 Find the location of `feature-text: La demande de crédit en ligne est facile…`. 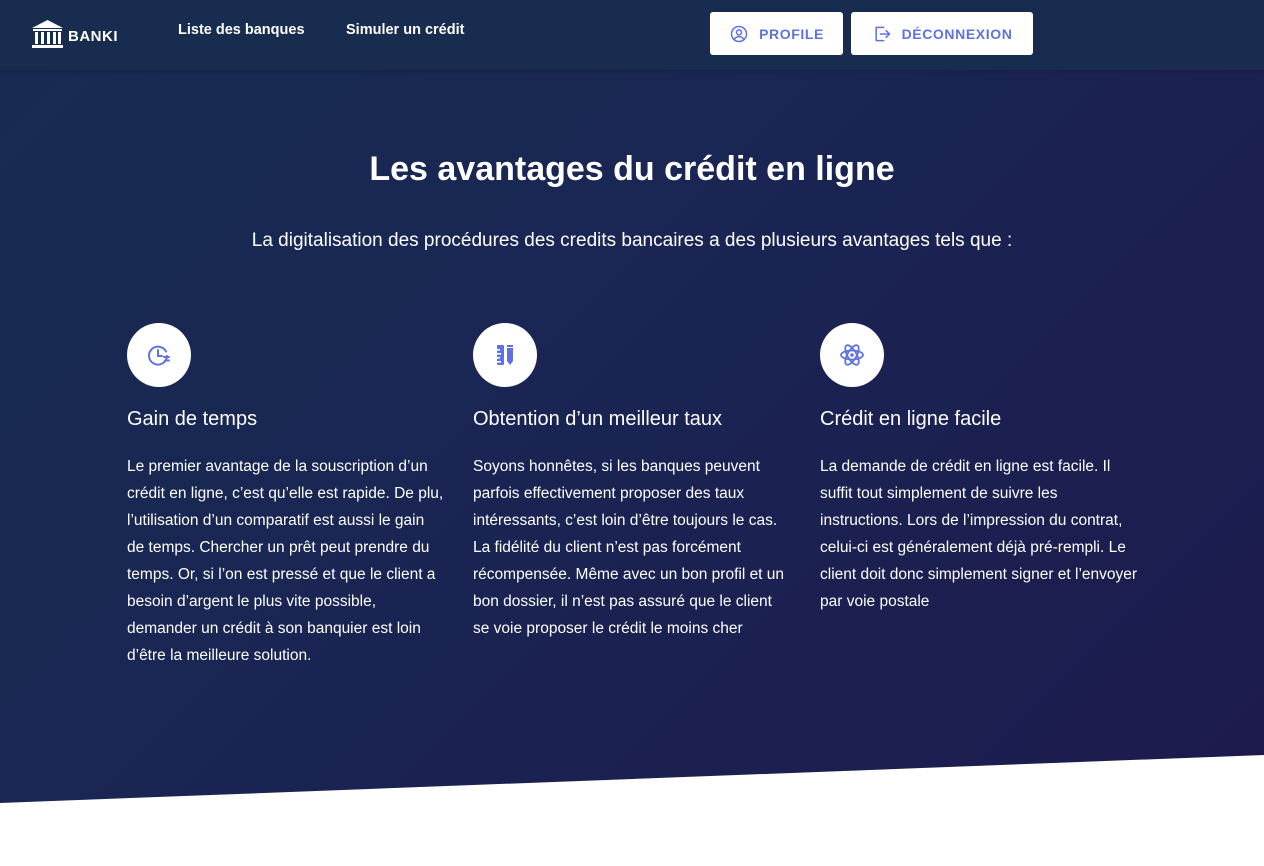

feature-text: La demande de crédit en ligne est facile… is located at coordinates (979, 534).